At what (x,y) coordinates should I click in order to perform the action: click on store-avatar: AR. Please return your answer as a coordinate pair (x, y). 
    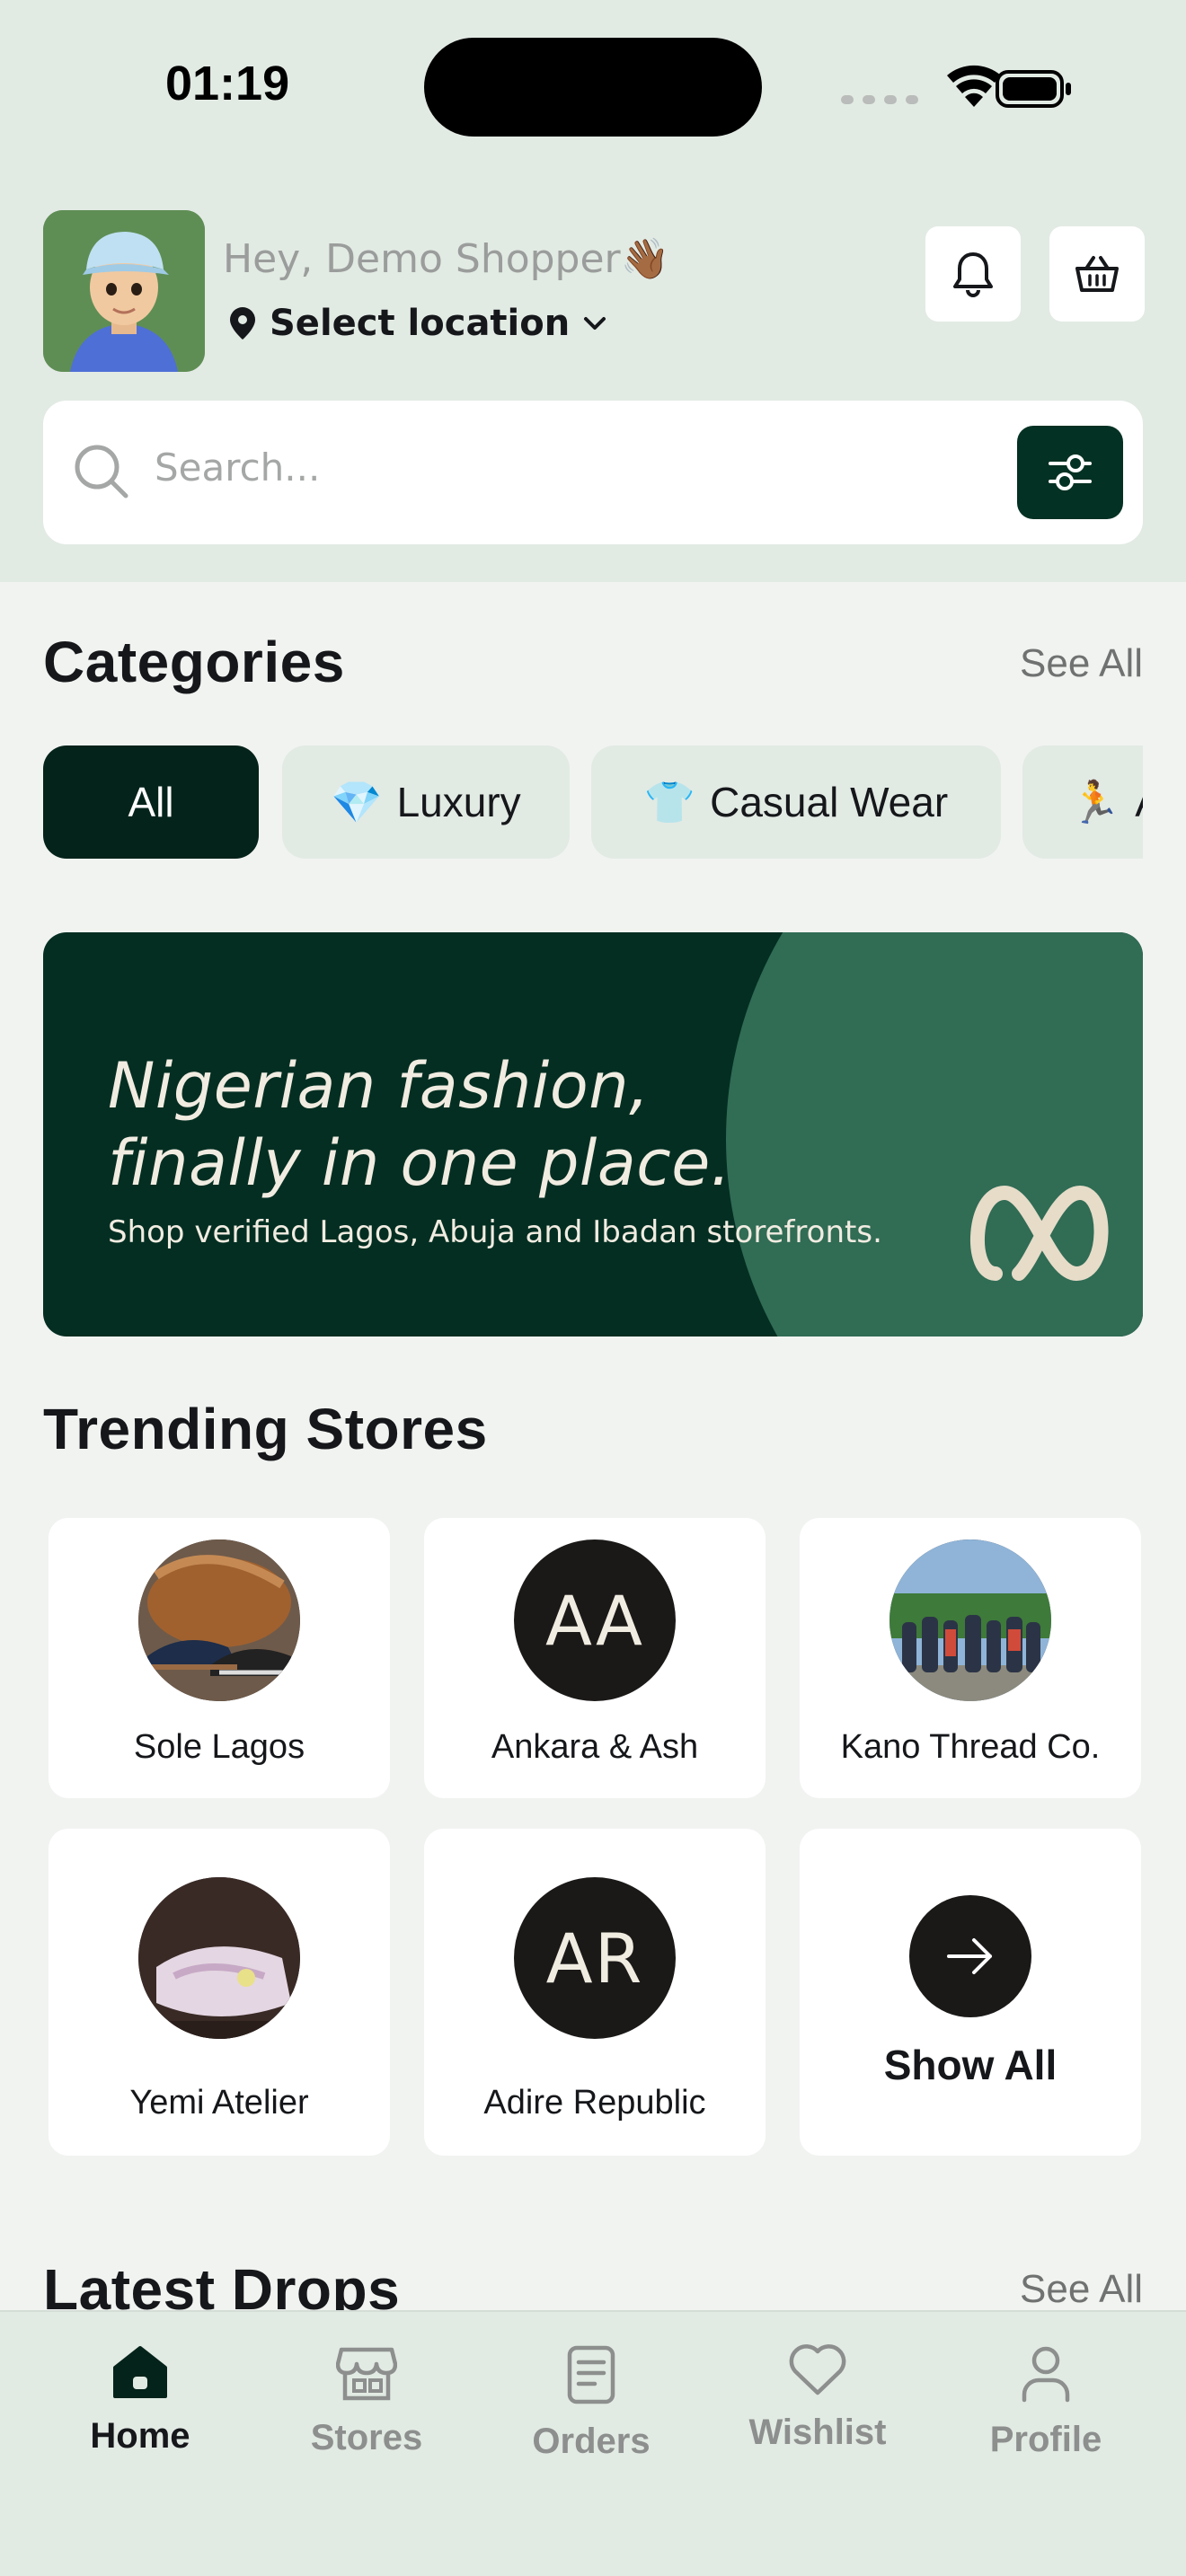
    Looking at the image, I should click on (595, 1958).